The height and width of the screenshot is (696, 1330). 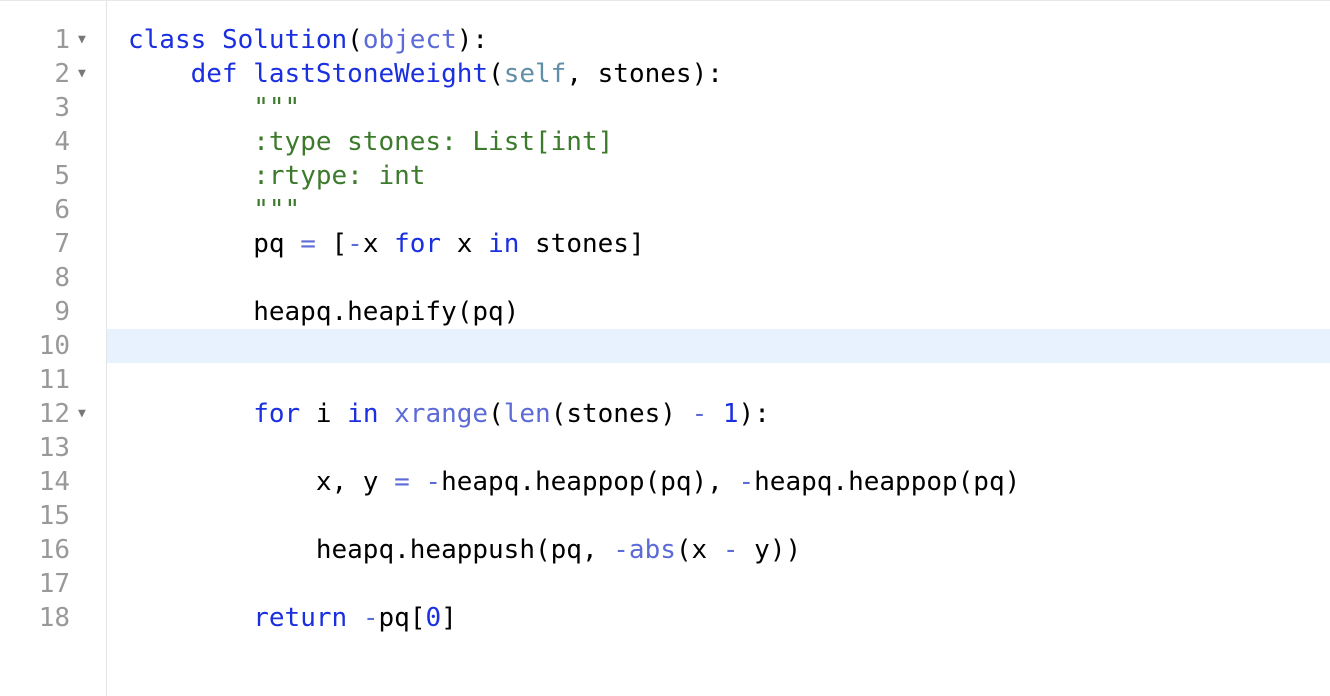 I want to click on gutter-row: 15, so click(x=53, y=516).